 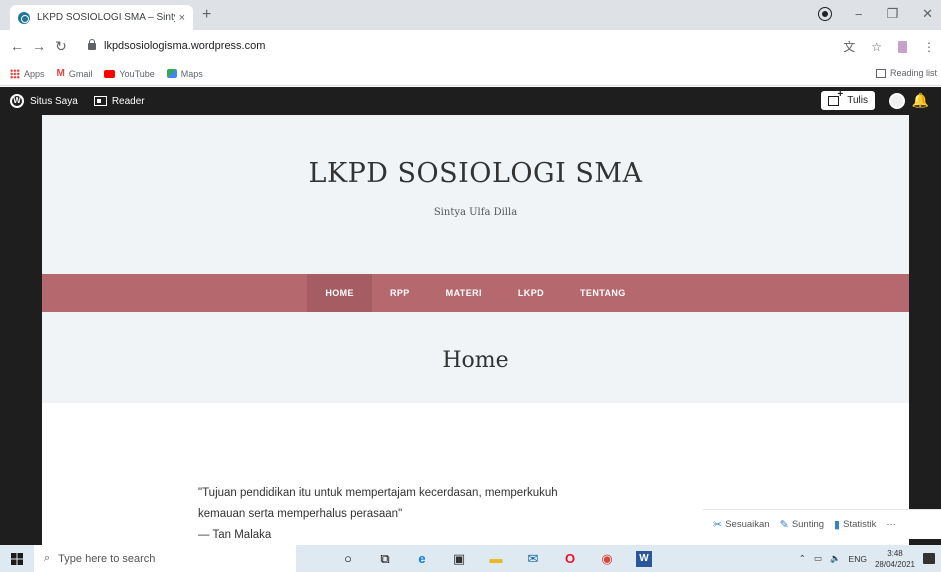 I want to click on customize-icon: ✂, so click(x=718, y=525).